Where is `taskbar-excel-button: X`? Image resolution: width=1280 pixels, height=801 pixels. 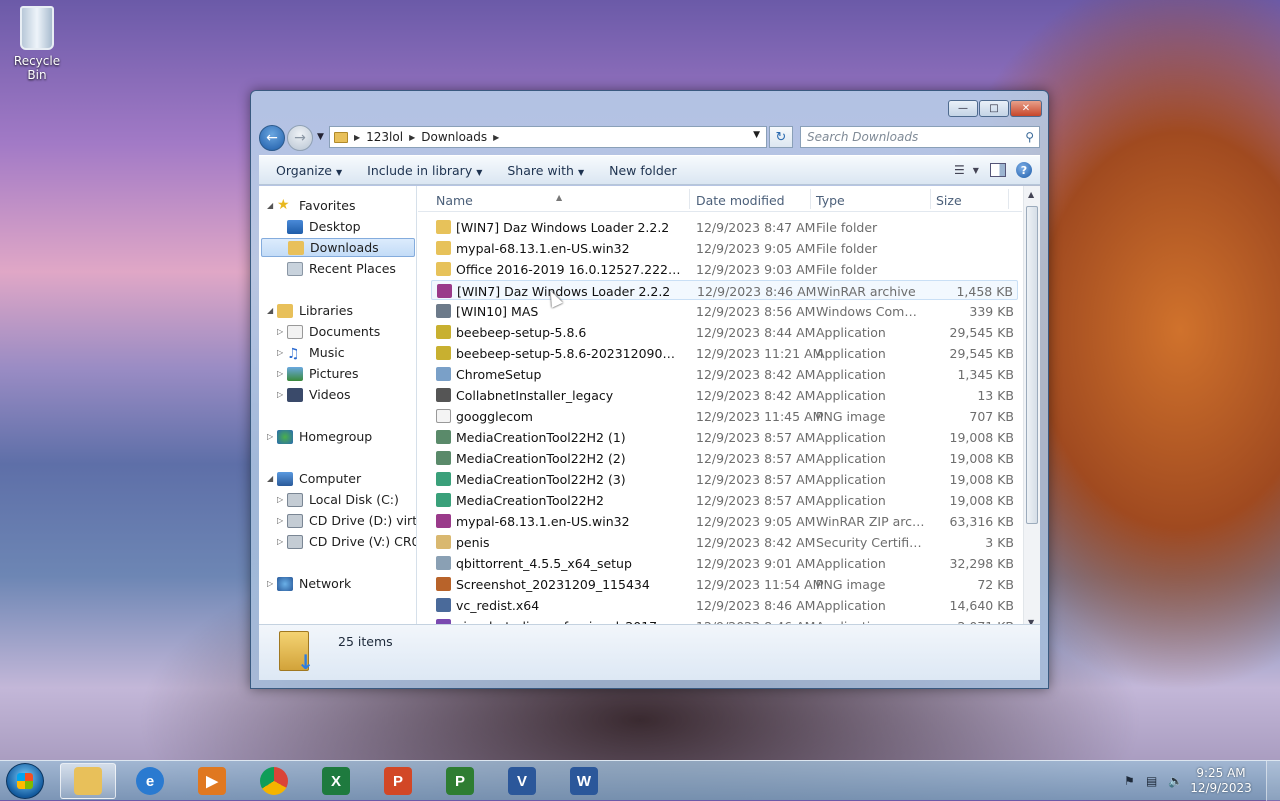 taskbar-excel-button: X is located at coordinates (336, 781).